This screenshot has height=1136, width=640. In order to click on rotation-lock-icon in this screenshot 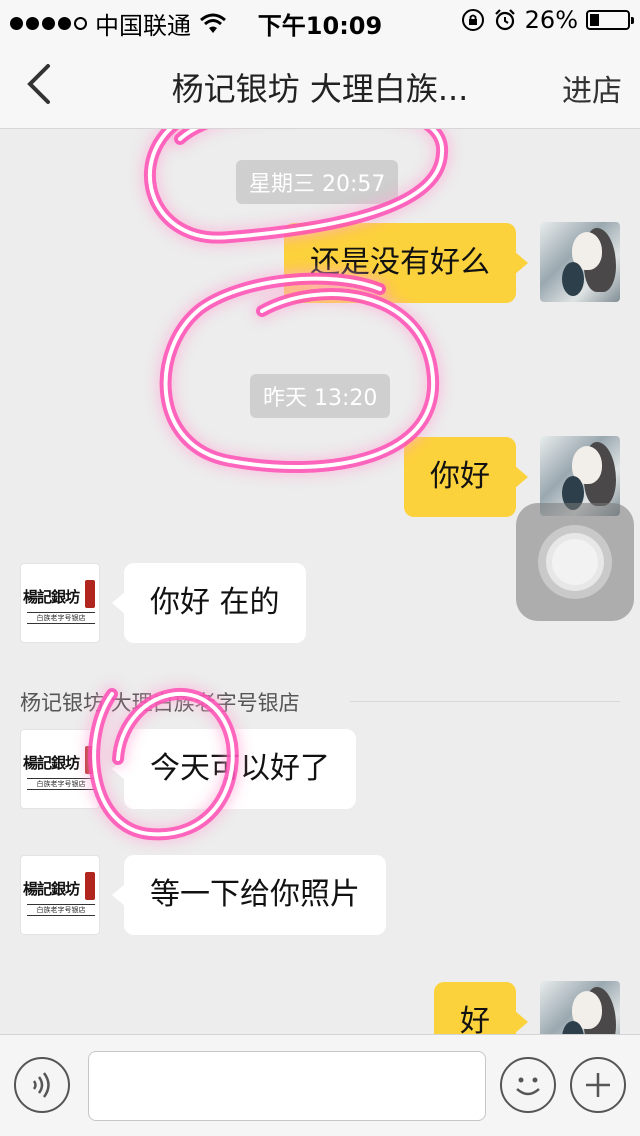, I will do `click(472, 20)`.